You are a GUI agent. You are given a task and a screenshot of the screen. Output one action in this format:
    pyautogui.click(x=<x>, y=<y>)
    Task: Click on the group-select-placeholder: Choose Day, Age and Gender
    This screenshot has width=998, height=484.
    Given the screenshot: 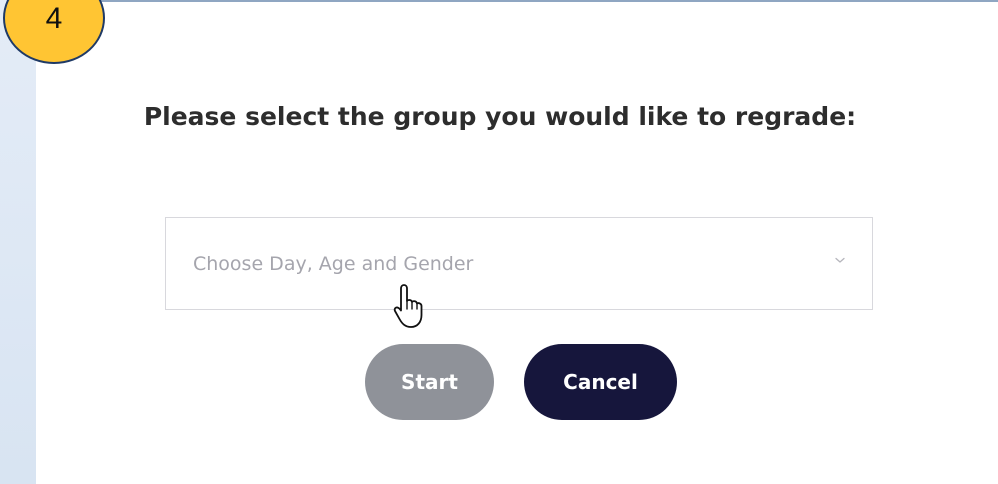 What is the action you would take?
    pyautogui.click(x=333, y=264)
    